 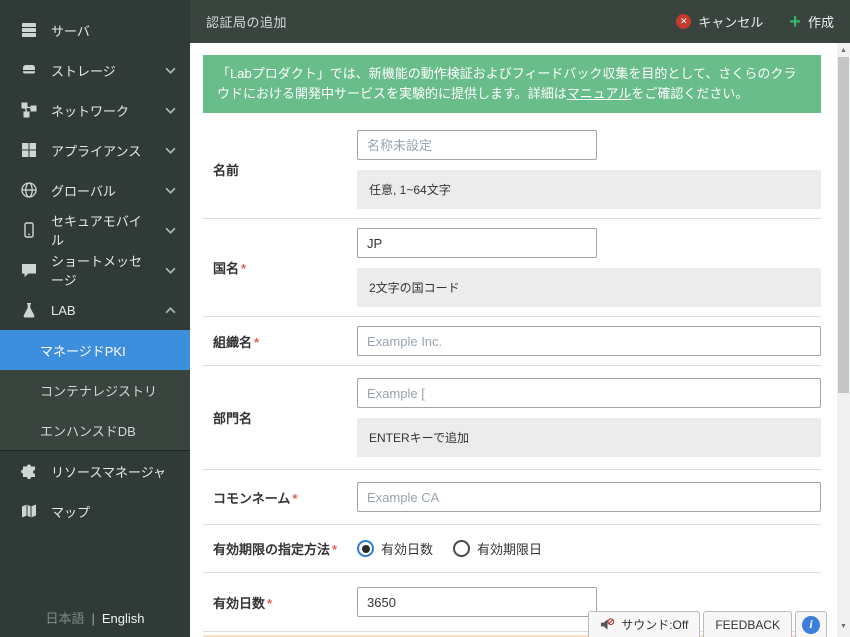 What do you see at coordinates (843, 50) in the screenshot?
I see `scroll-up-icon: ▲` at bounding box center [843, 50].